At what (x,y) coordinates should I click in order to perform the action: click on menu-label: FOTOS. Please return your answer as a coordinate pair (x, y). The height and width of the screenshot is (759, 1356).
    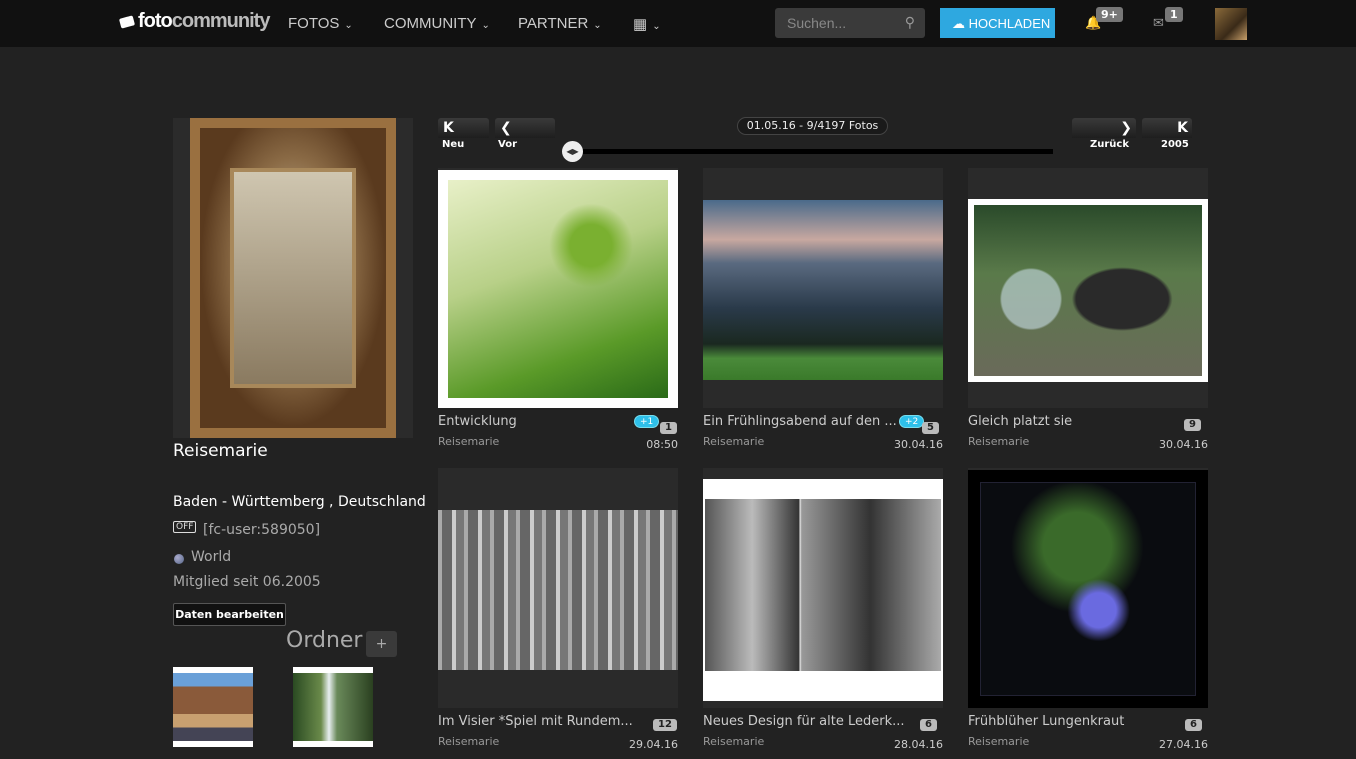
    Looking at the image, I should click on (314, 23).